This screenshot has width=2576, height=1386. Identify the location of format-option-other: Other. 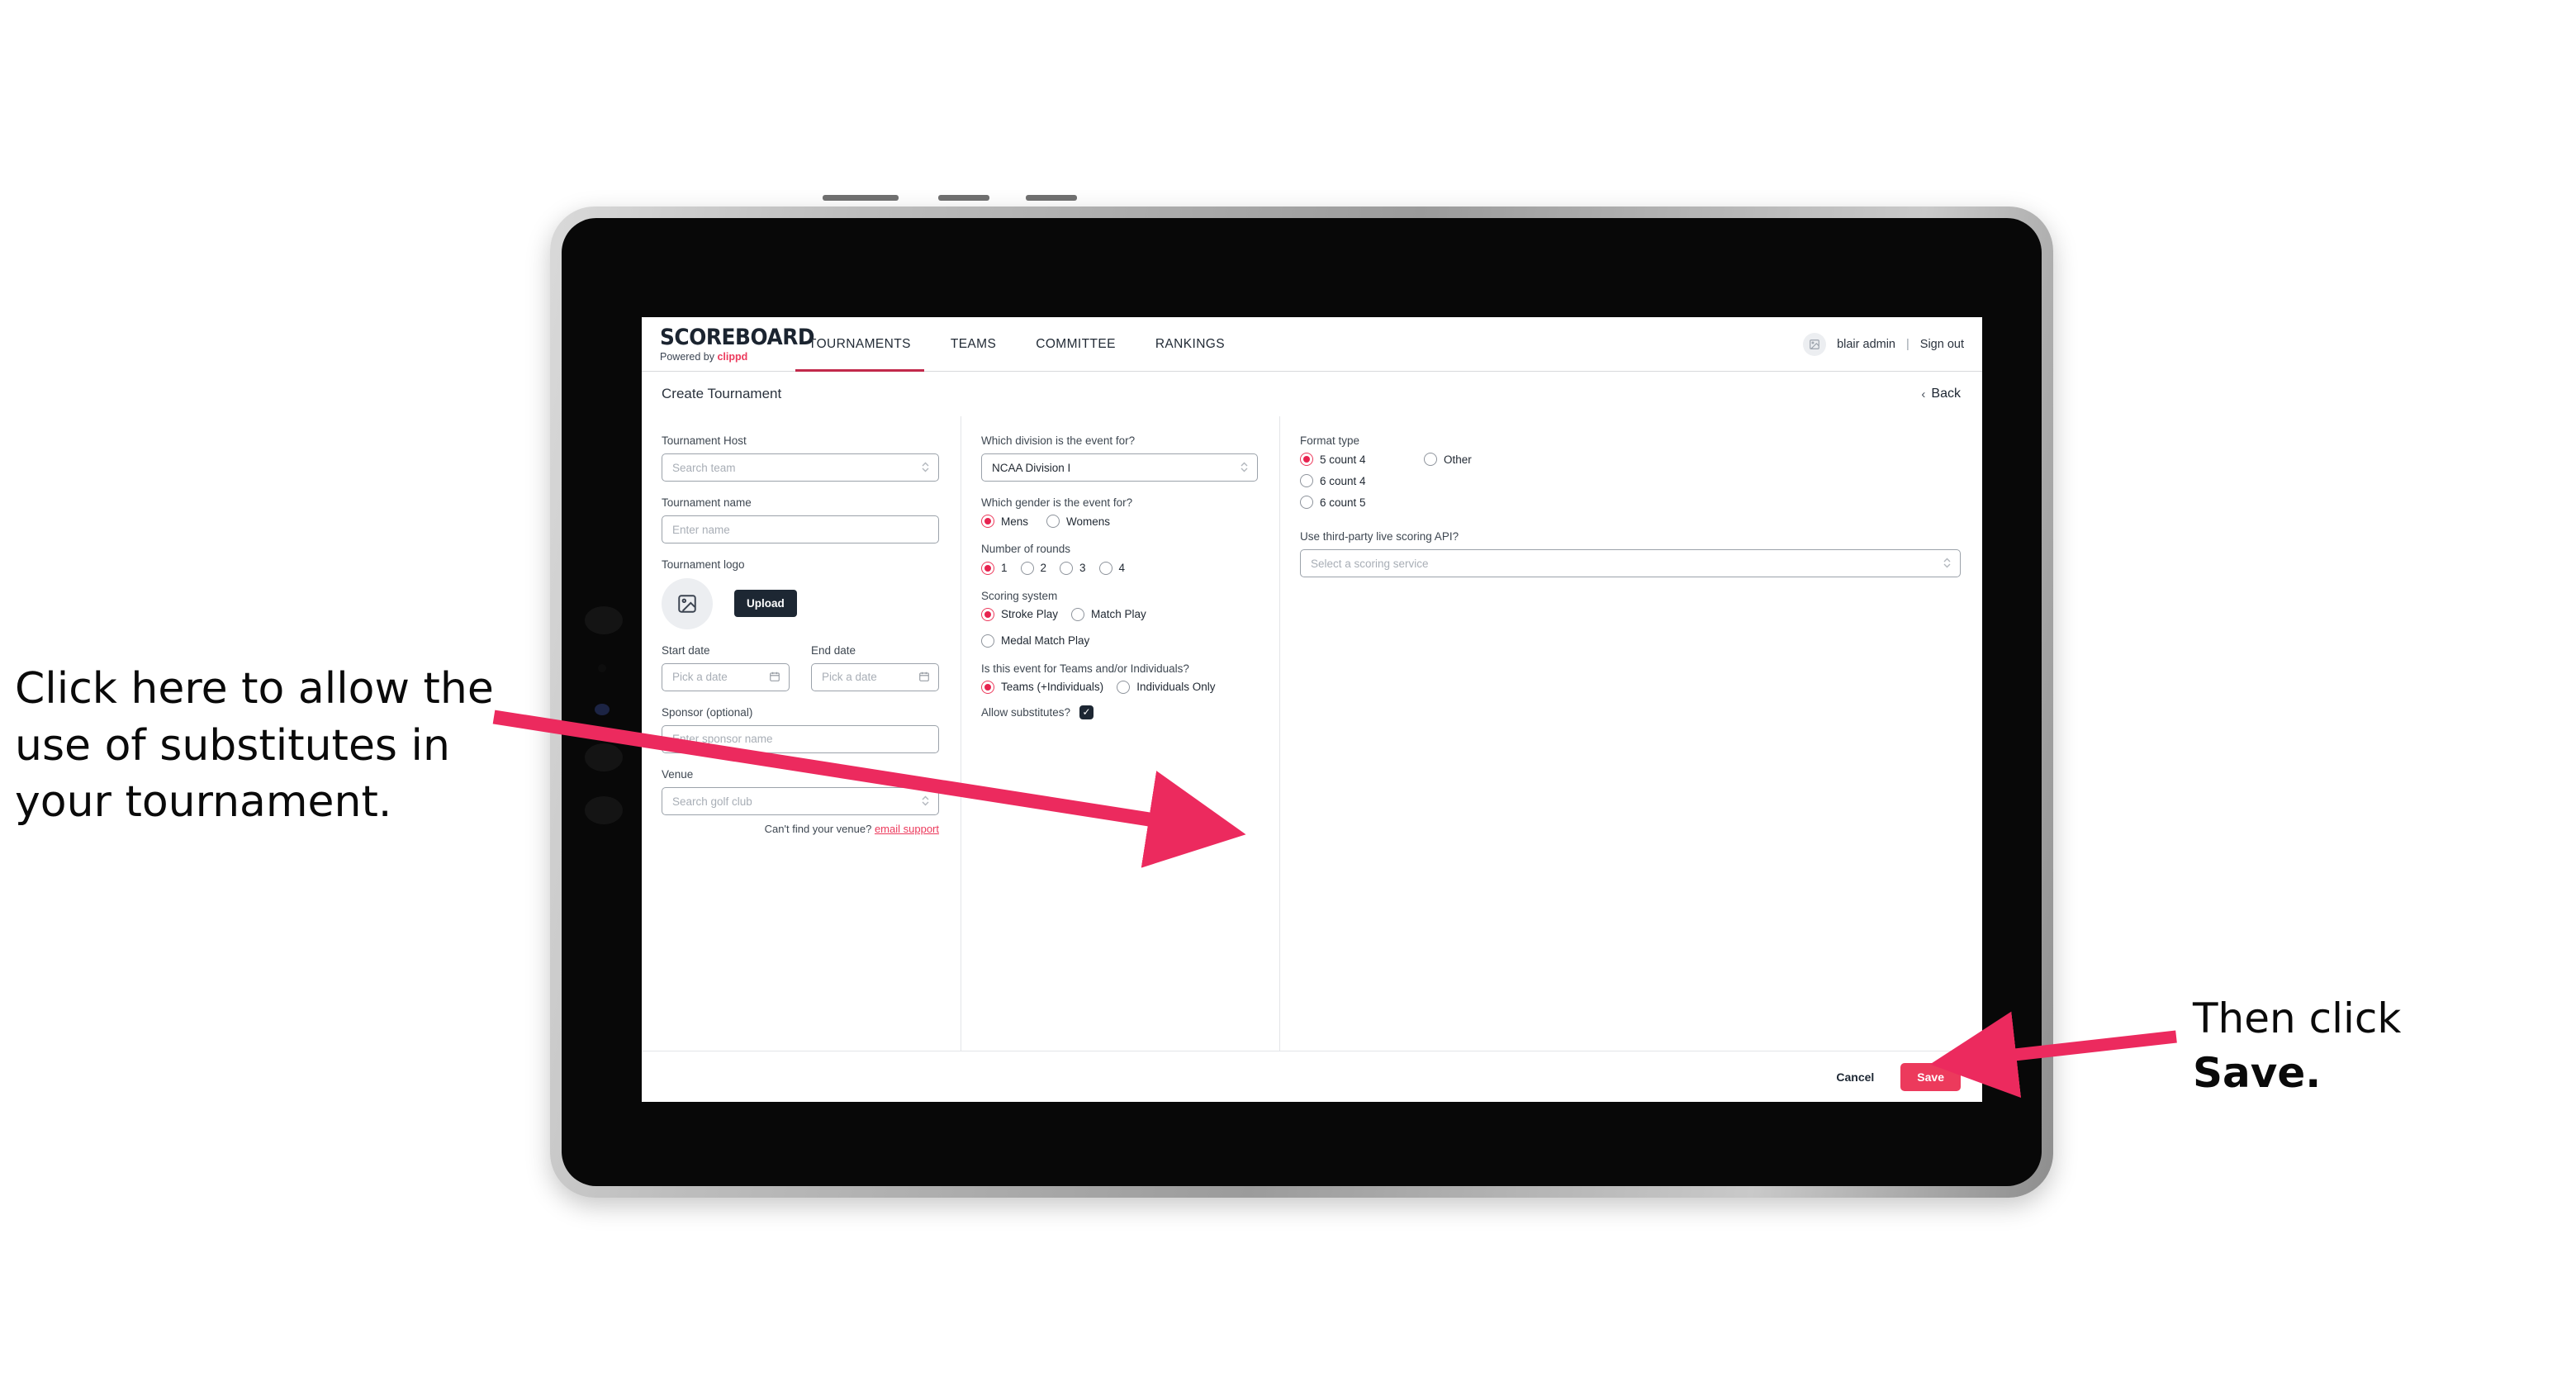
(1448, 460).